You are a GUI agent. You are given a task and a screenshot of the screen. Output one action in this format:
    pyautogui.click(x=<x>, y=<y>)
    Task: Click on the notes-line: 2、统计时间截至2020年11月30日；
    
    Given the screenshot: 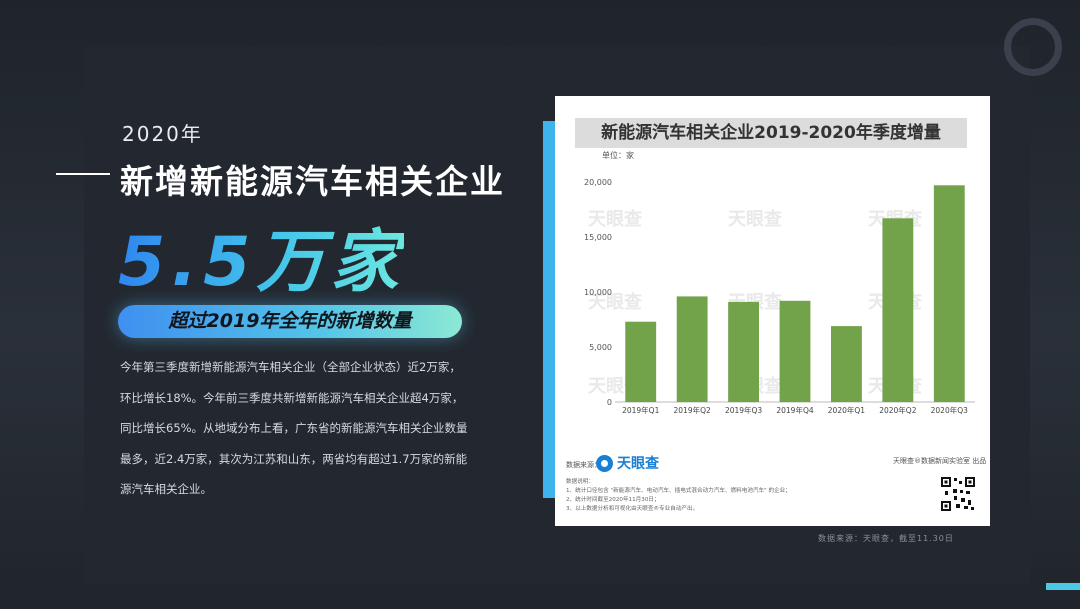 What is the action you would take?
    pyautogui.click(x=613, y=500)
    